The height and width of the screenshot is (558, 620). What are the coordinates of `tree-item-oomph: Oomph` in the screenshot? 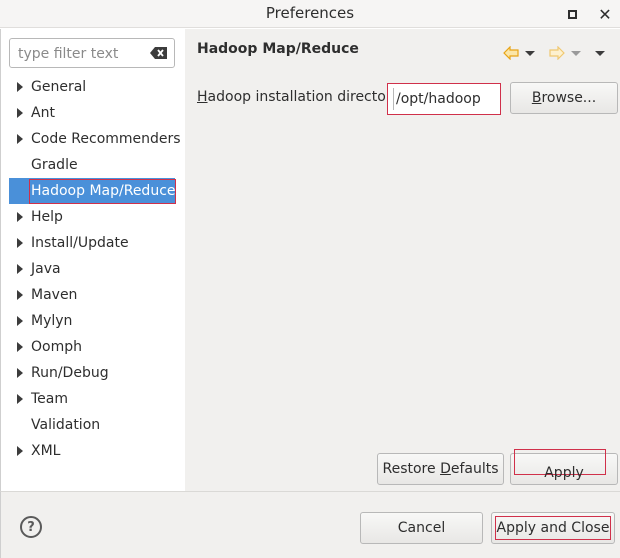 It's located at (93, 347).